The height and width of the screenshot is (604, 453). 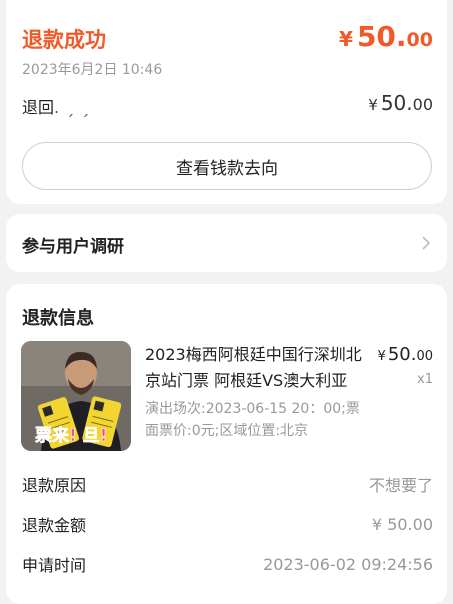 What do you see at coordinates (227, 524) in the screenshot?
I see `refund-amount-row: 退款金额 ¥ 50.00` at bounding box center [227, 524].